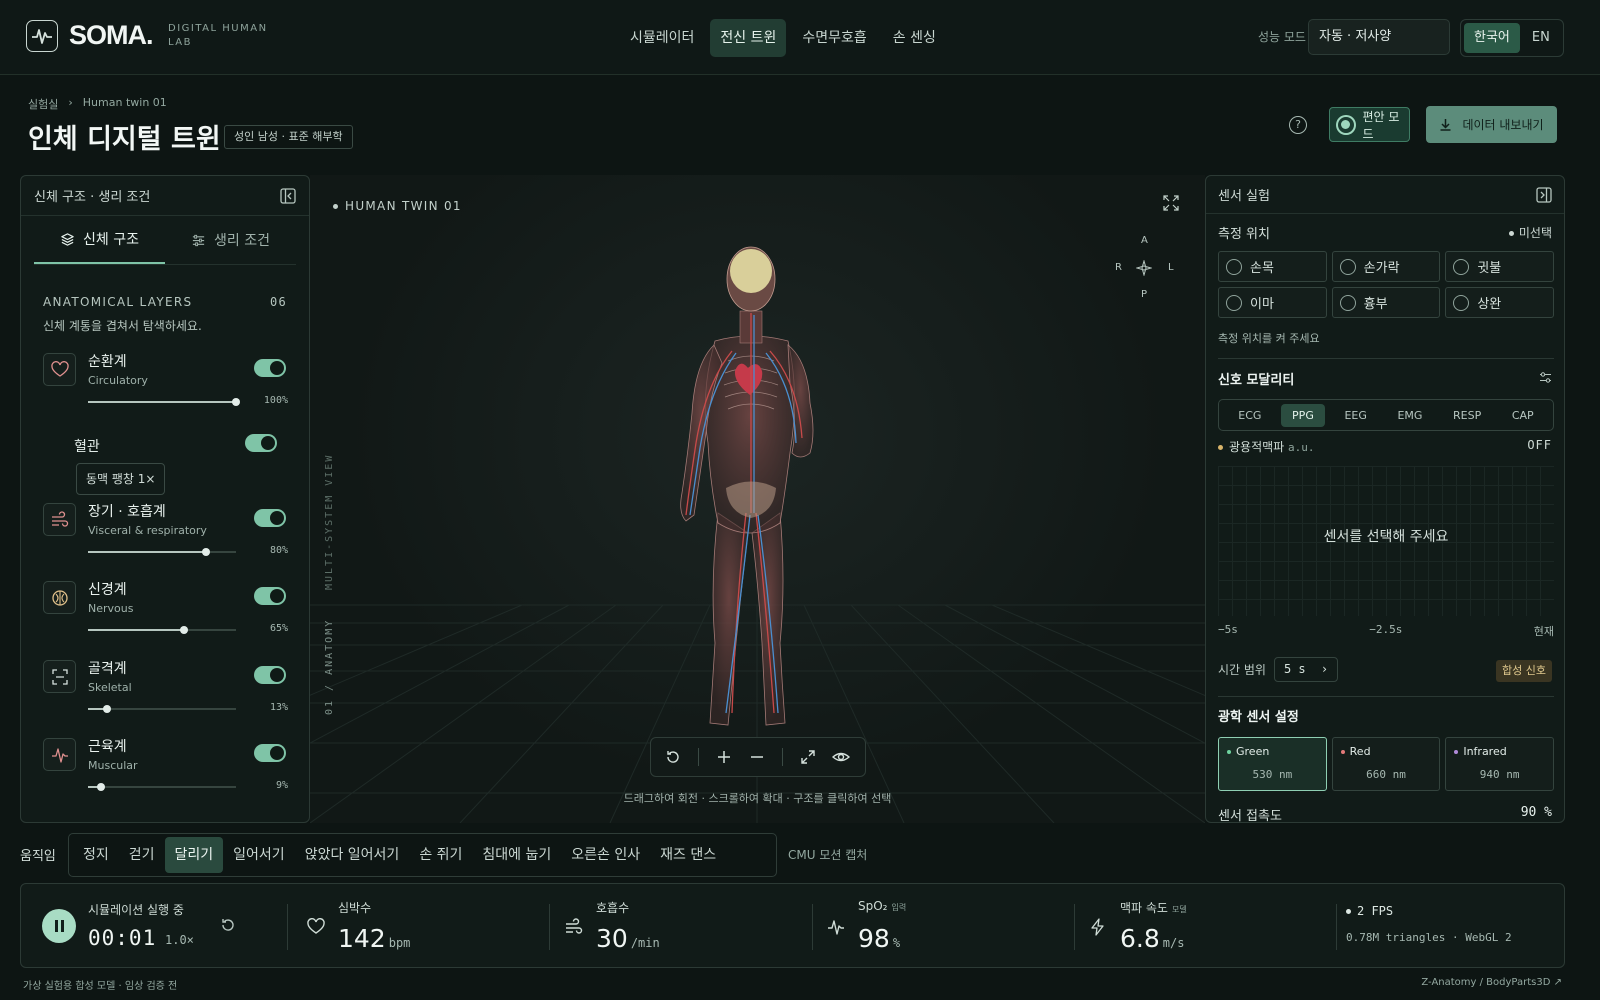 The image size is (1600, 1000). Describe the element at coordinates (110, 687) in the screenshot. I see `layer-english-name: Skeletal` at that location.